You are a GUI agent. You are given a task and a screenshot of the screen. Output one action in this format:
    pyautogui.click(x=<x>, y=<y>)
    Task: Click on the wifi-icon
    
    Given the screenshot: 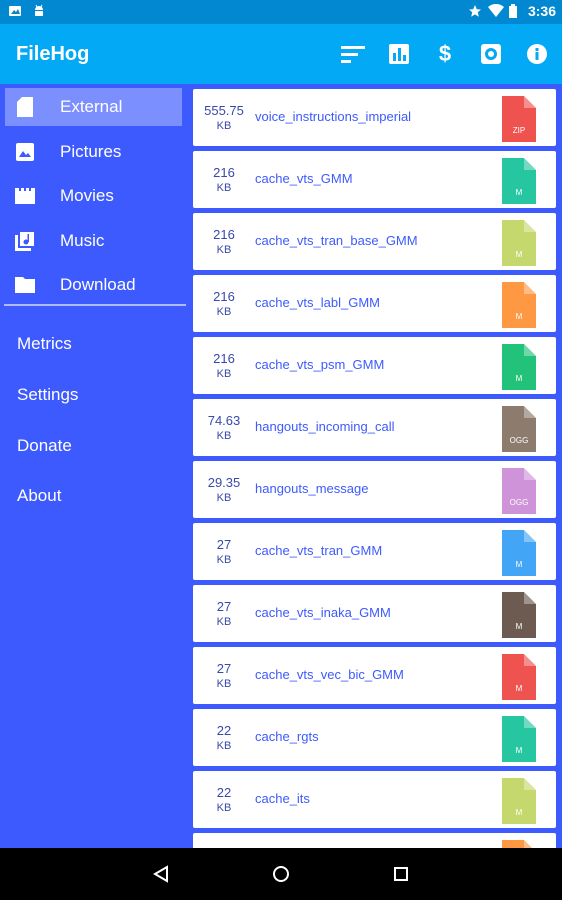 What is the action you would take?
    pyautogui.click(x=495, y=10)
    